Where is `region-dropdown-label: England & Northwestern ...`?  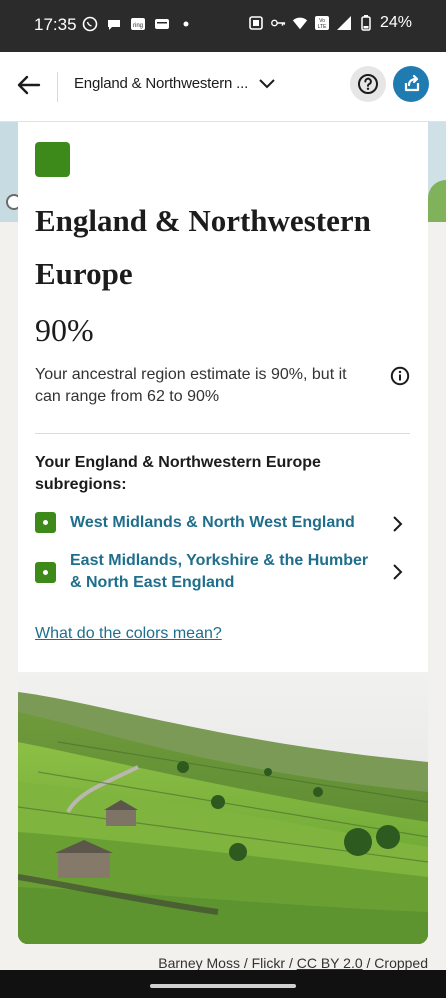
region-dropdown-label: England & Northwestern ... is located at coordinates (161, 83).